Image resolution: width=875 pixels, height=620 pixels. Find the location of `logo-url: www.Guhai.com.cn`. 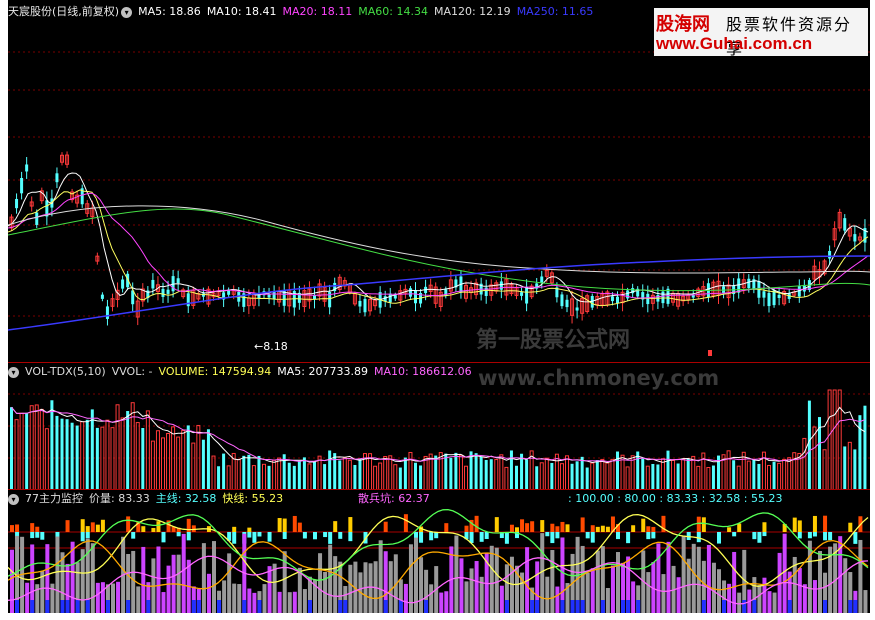

logo-url: www.Guhai.com.cn is located at coordinates (734, 43).